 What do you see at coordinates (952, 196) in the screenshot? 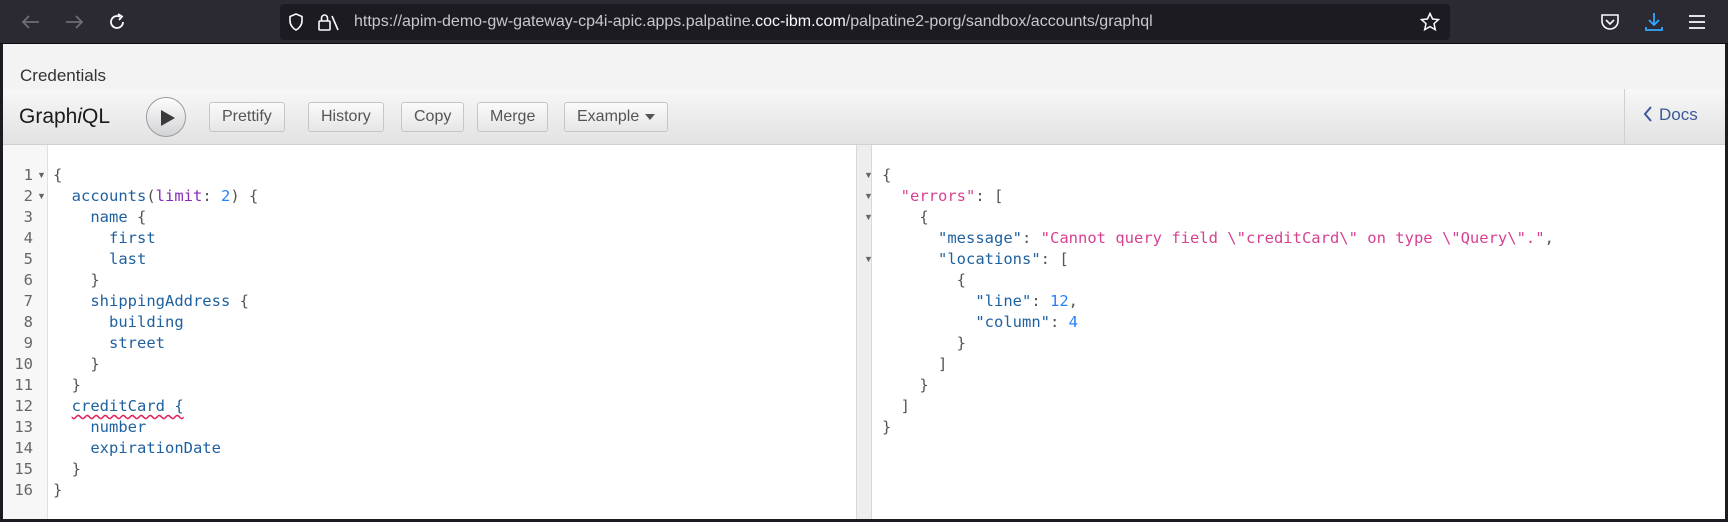
I see `result-line: "errors": [` at bounding box center [952, 196].